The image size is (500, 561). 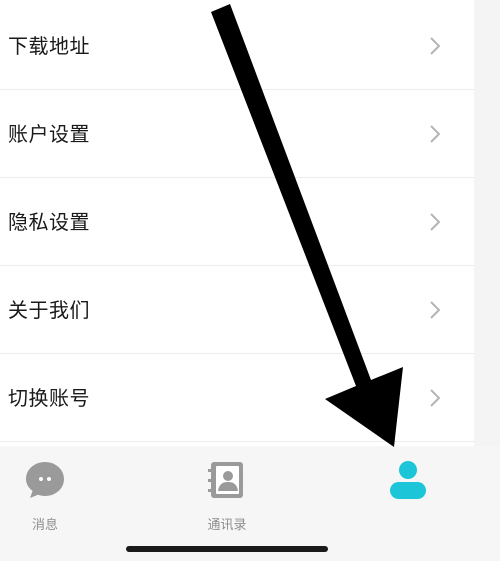 I want to click on settings-item-switch-account: 切换账号, so click(x=237, y=398).